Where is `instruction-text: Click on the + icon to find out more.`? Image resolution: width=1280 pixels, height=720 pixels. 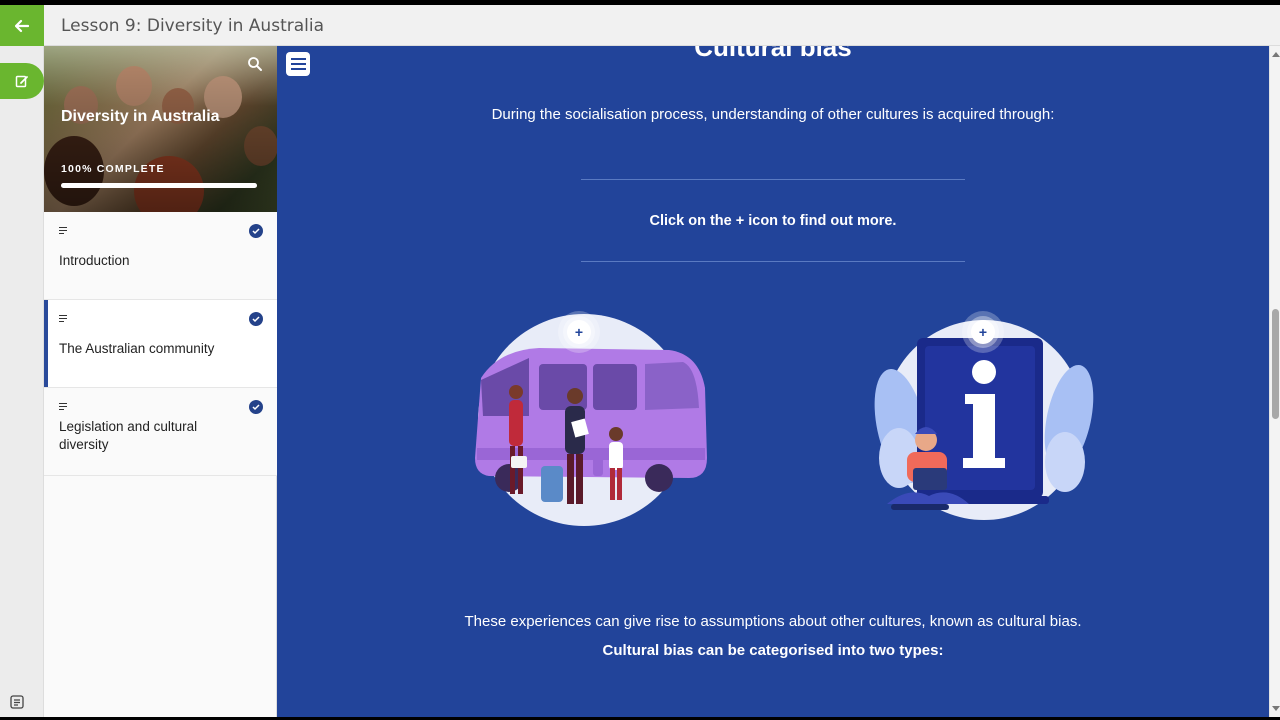
instruction-text: Click on the + icon to find out more. is located at coordinates (773, 221).